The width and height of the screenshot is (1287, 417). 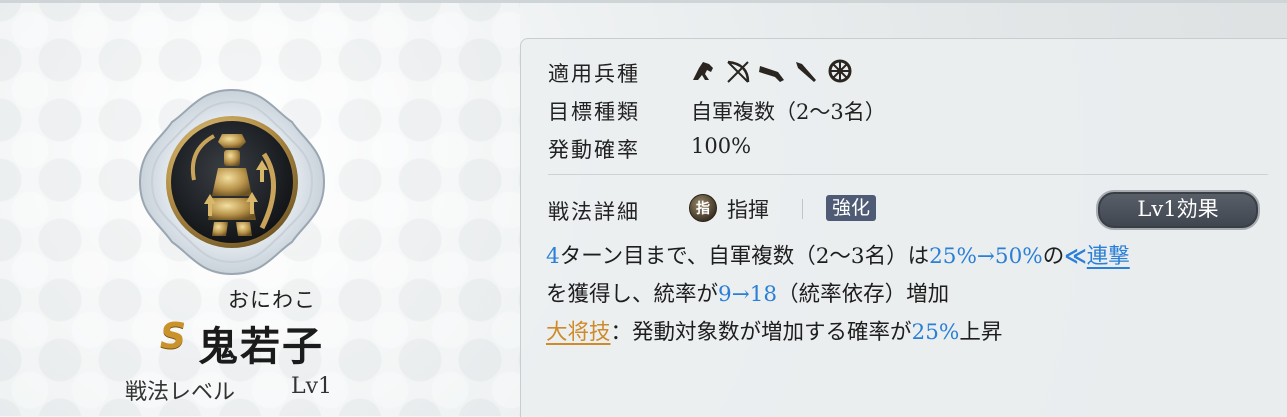 I want to click on skill-furigana: おにわこ, so click(x=272, y=300).